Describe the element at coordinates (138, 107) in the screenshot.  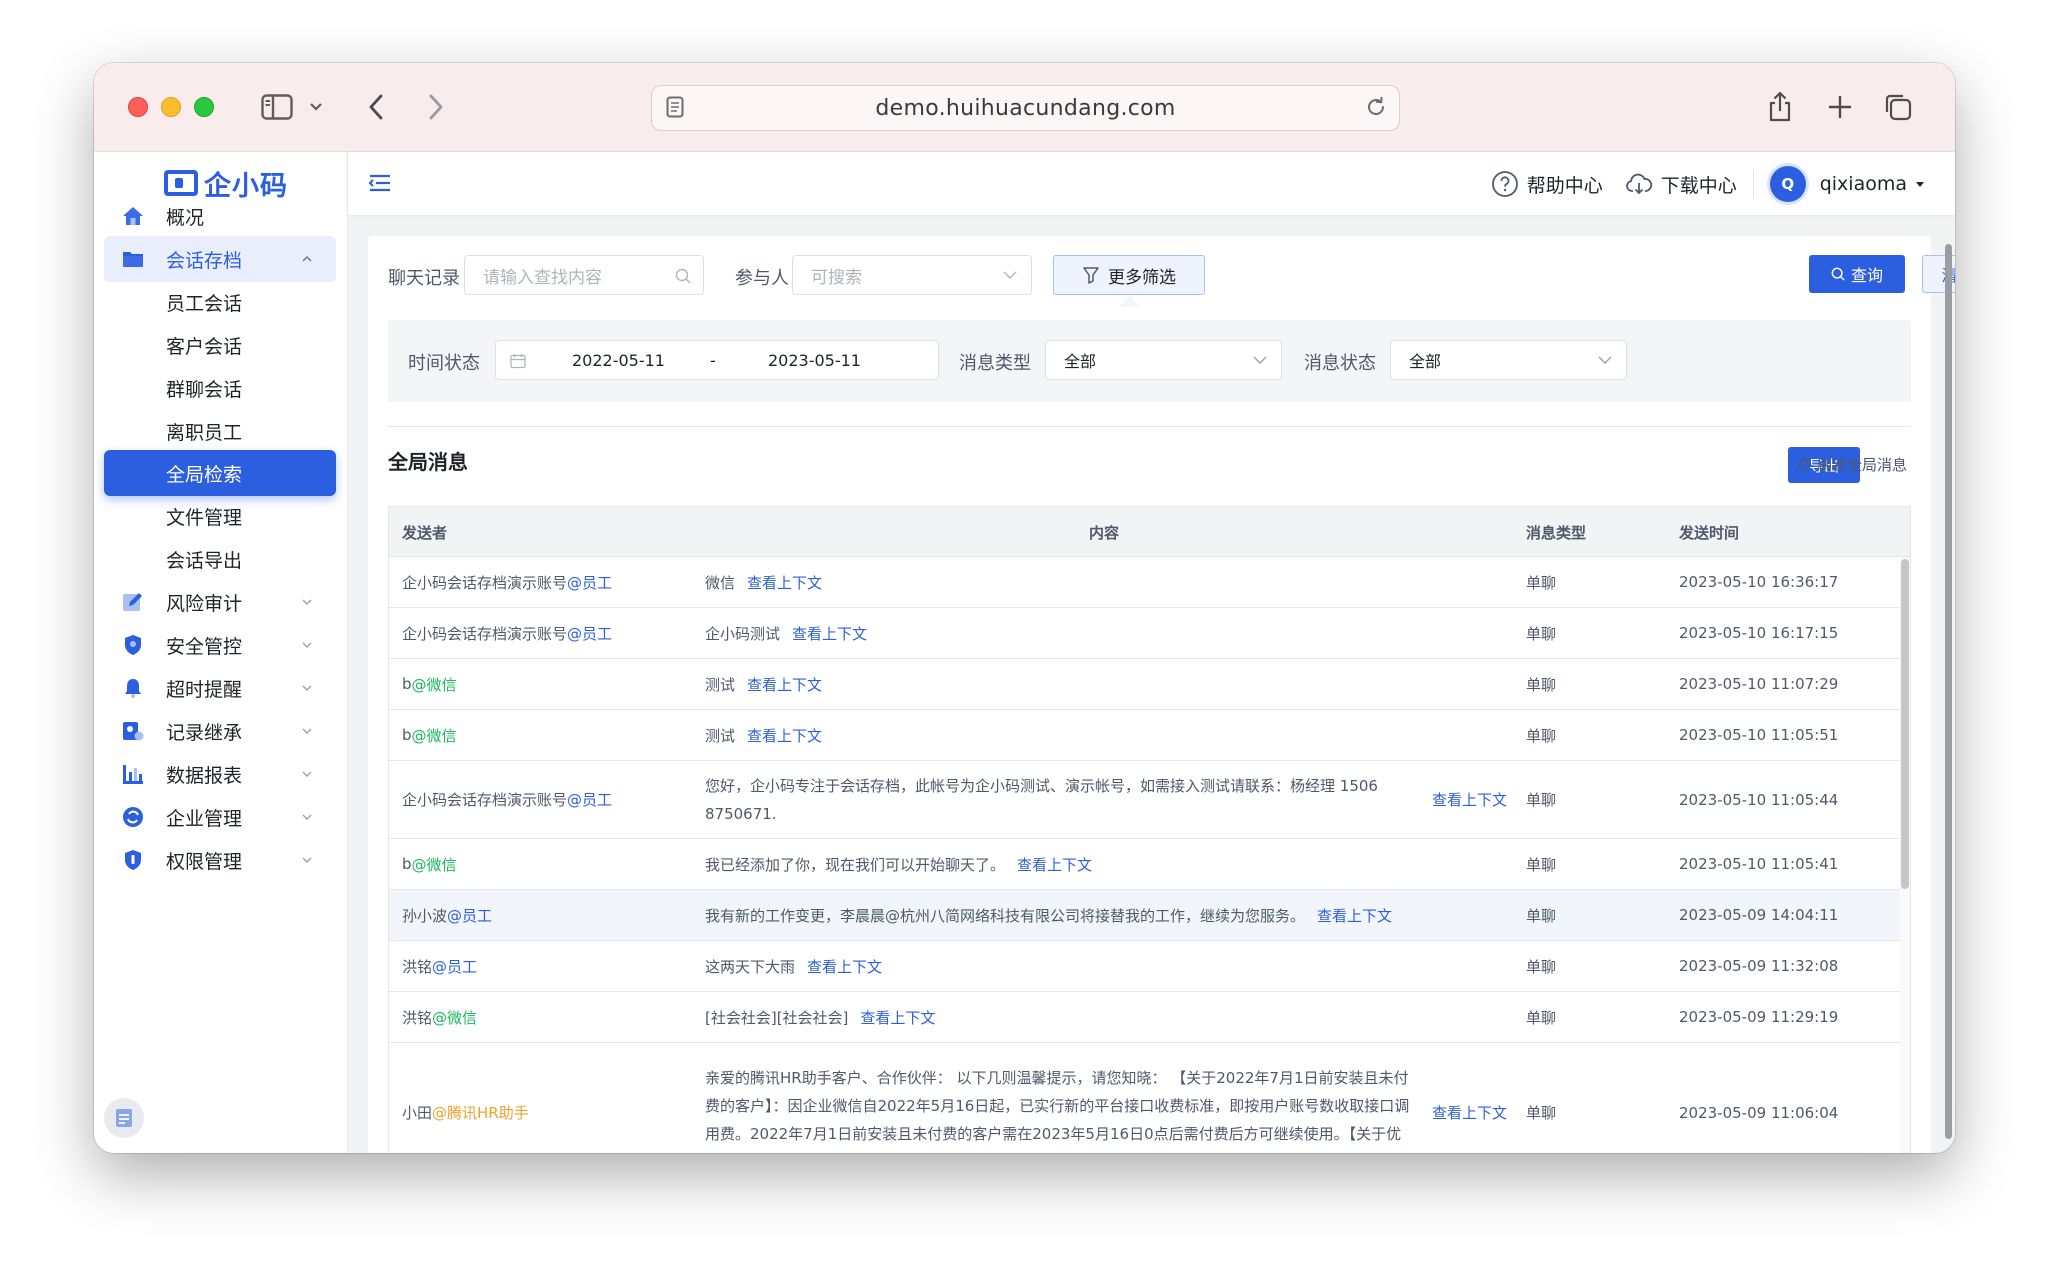
I see `close-window-button` at that location.